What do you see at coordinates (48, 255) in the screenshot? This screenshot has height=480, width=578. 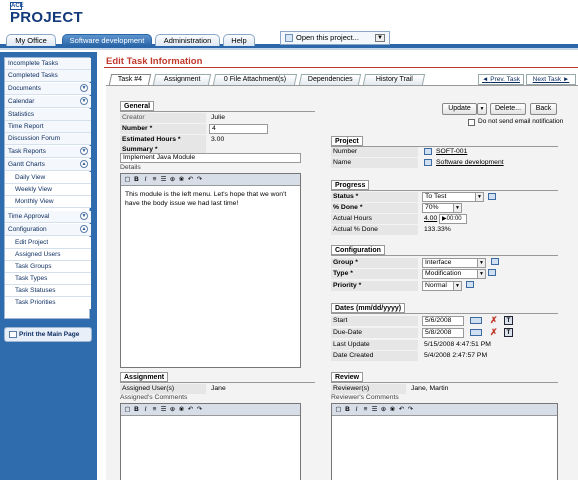 I see `sidebar-item-assigned-users: Assigned Users` at bounding box center [48, 255].